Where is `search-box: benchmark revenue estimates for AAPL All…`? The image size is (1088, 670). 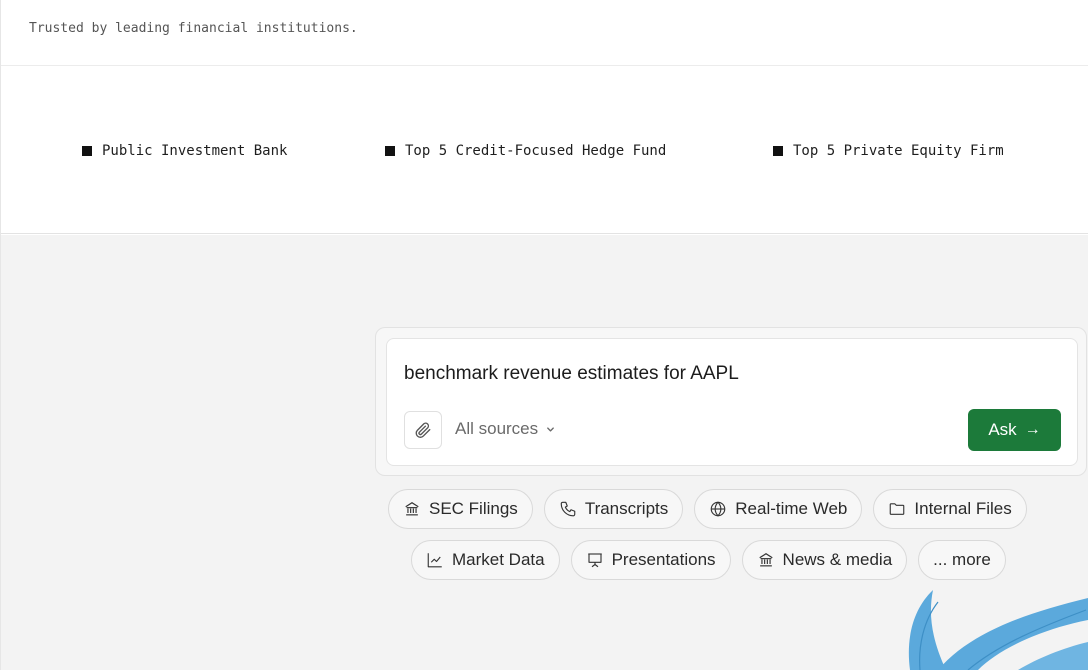 search-box: benchmark revenue estimates for AAPL All… is located at coordinates (731, 401).